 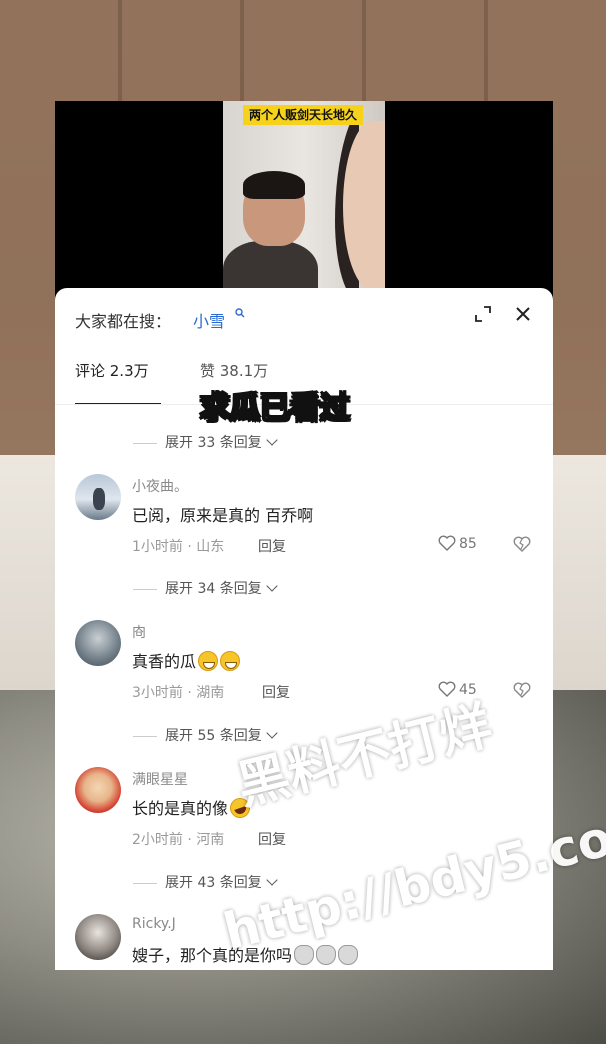 What do you see at coordinates (468, 544) in the screenshot?
I see `like-count: 85` at bounding box center [468, 544].